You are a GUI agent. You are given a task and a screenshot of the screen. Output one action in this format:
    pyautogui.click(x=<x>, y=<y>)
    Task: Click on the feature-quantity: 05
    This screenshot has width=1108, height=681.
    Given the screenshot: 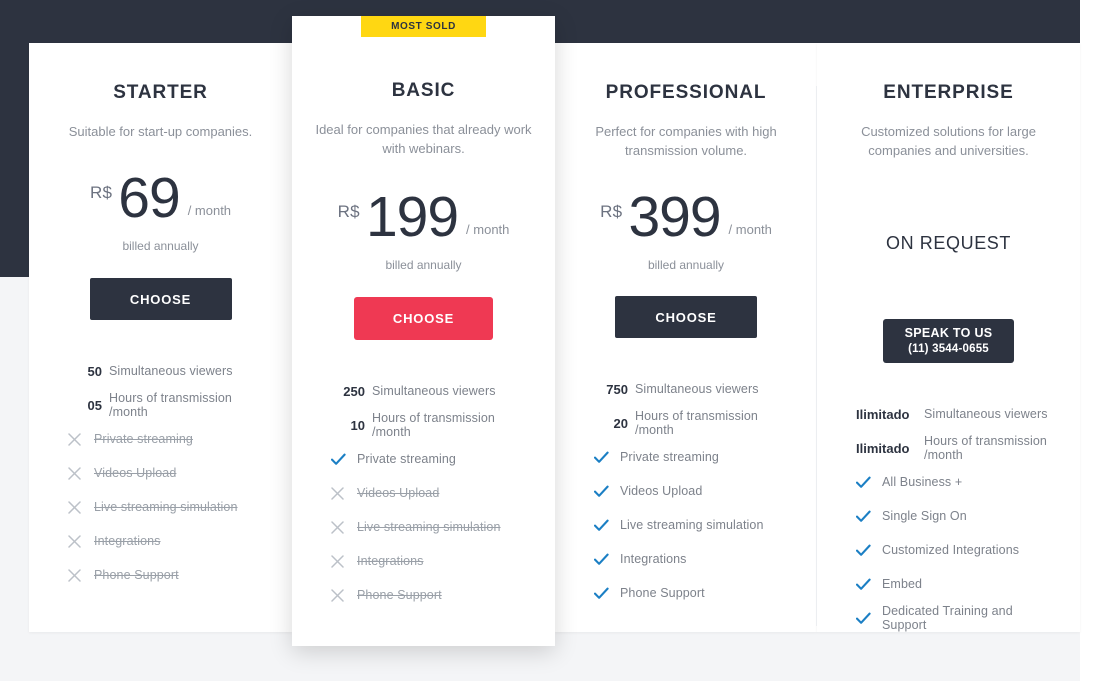 What is the action you would take?
    pyautogui.click(x=94, y=405)
    